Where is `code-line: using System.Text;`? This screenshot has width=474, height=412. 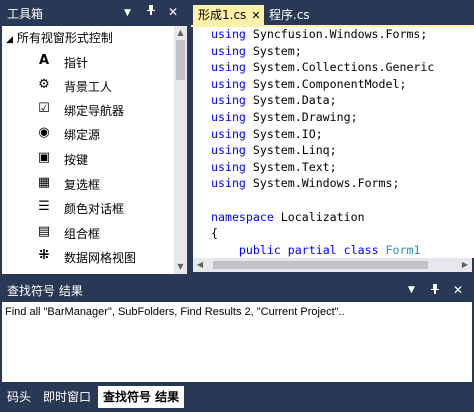 code-line: using System.Text; is located at coordinates (274, 168).